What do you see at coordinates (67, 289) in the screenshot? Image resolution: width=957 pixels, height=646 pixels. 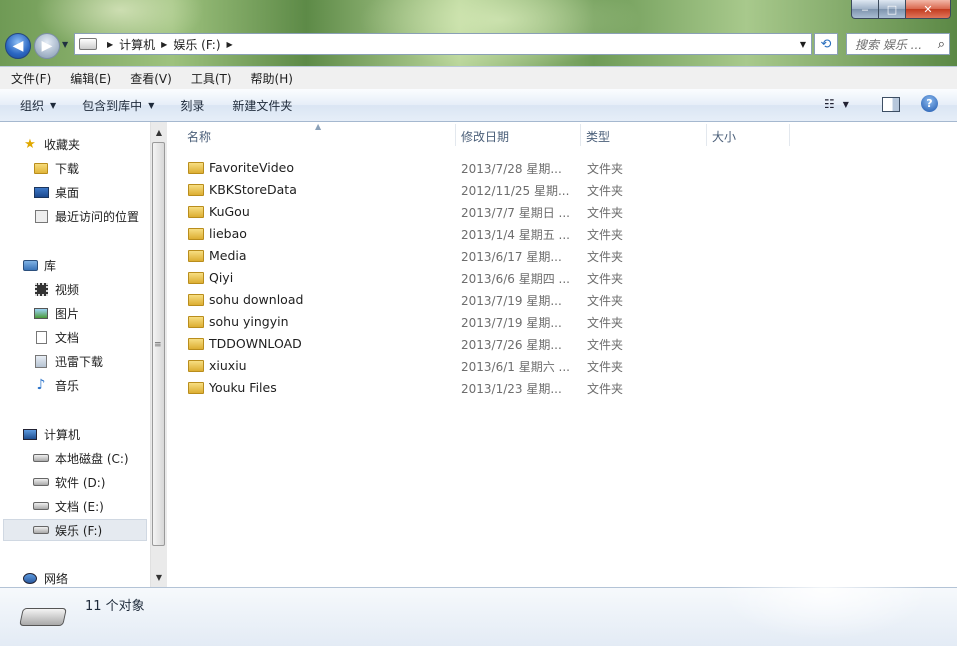 I see `nav-item-label: 视频` at bounding box center [67, 289].